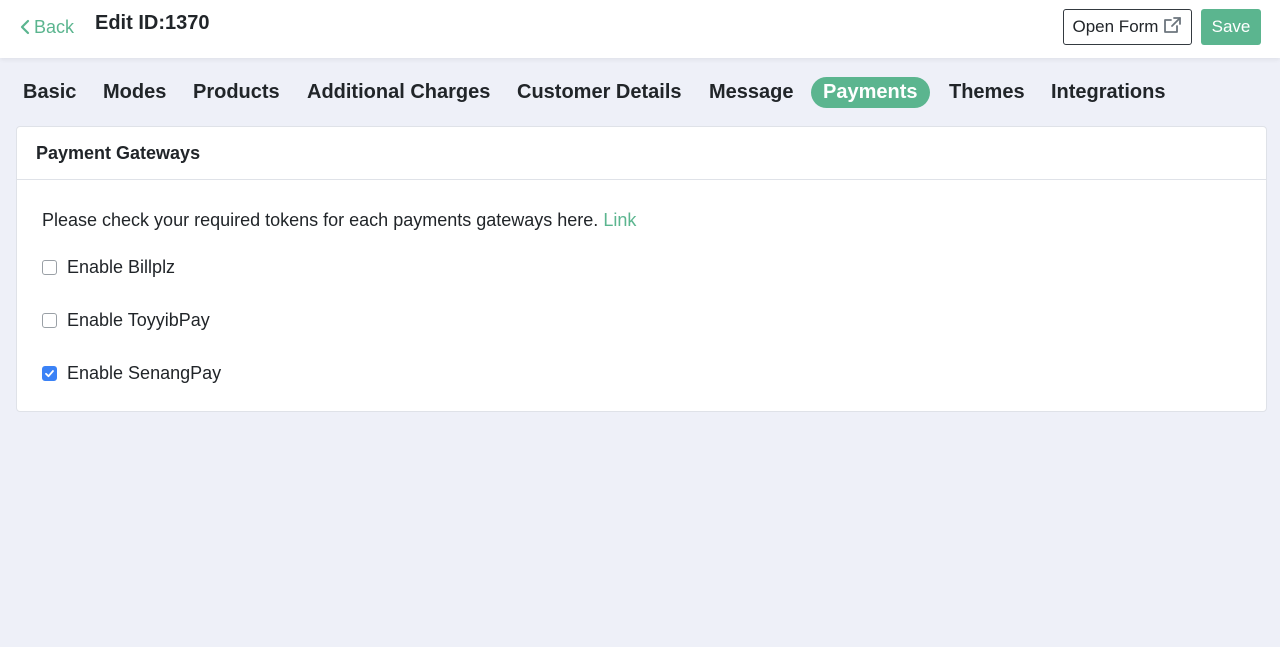  What do you see at coordinates (987, 92) in the screenshot?
I see `tab-themes: Themes` at bounding box center [987, 92].